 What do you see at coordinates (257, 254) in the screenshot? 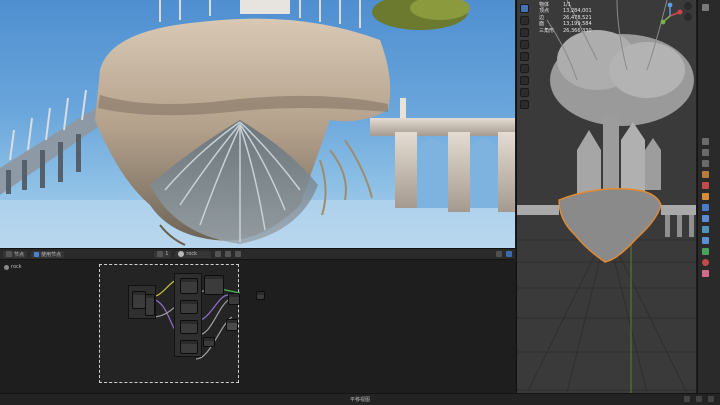
I see `node-editor-header: 节点 使用节点 1 rock` at bounding box center [257, 254].